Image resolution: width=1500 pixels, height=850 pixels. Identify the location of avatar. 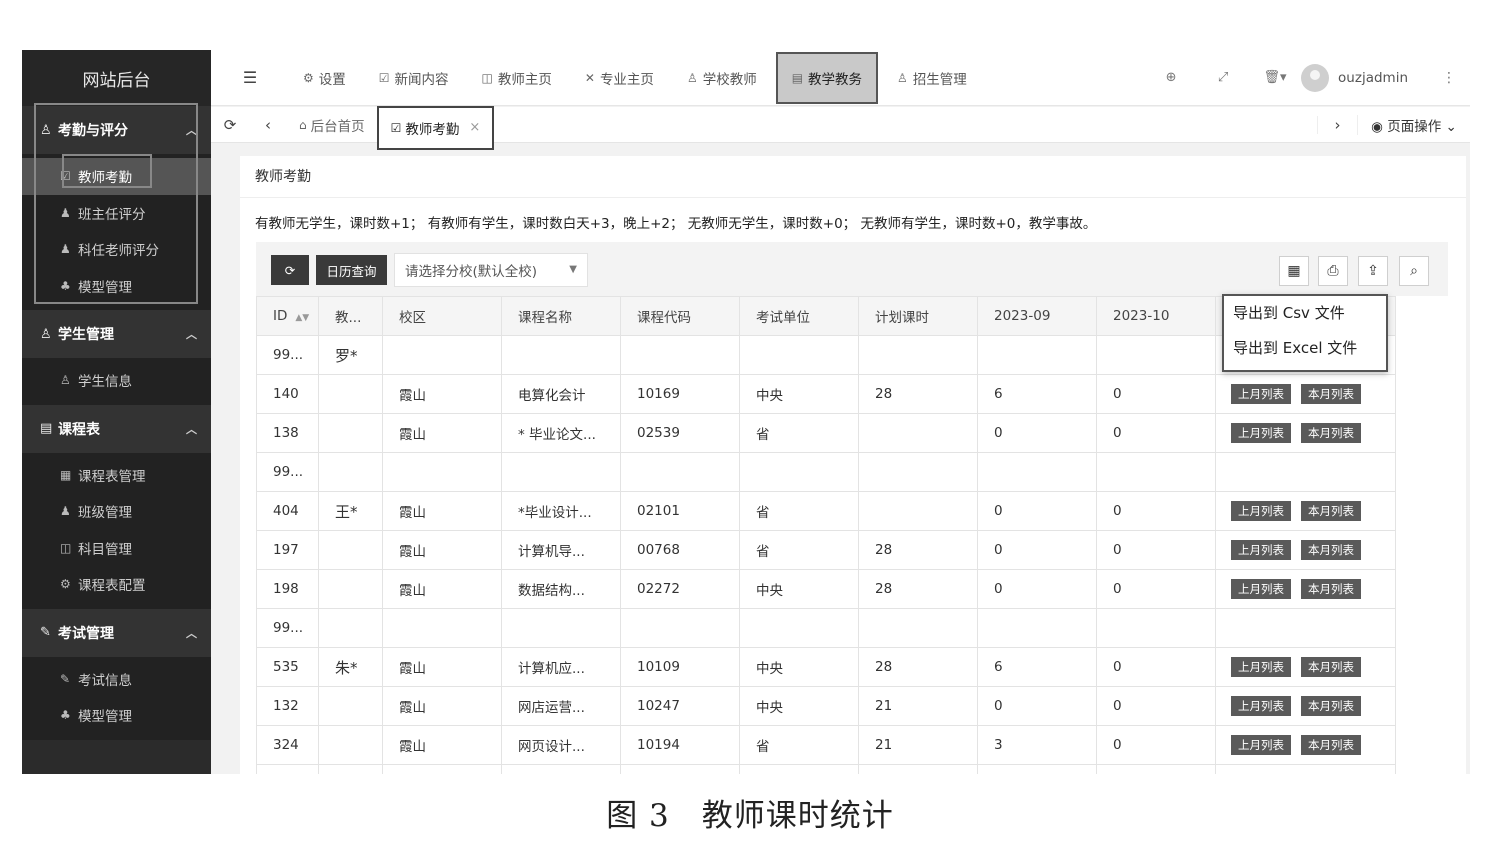
(1315, 77).